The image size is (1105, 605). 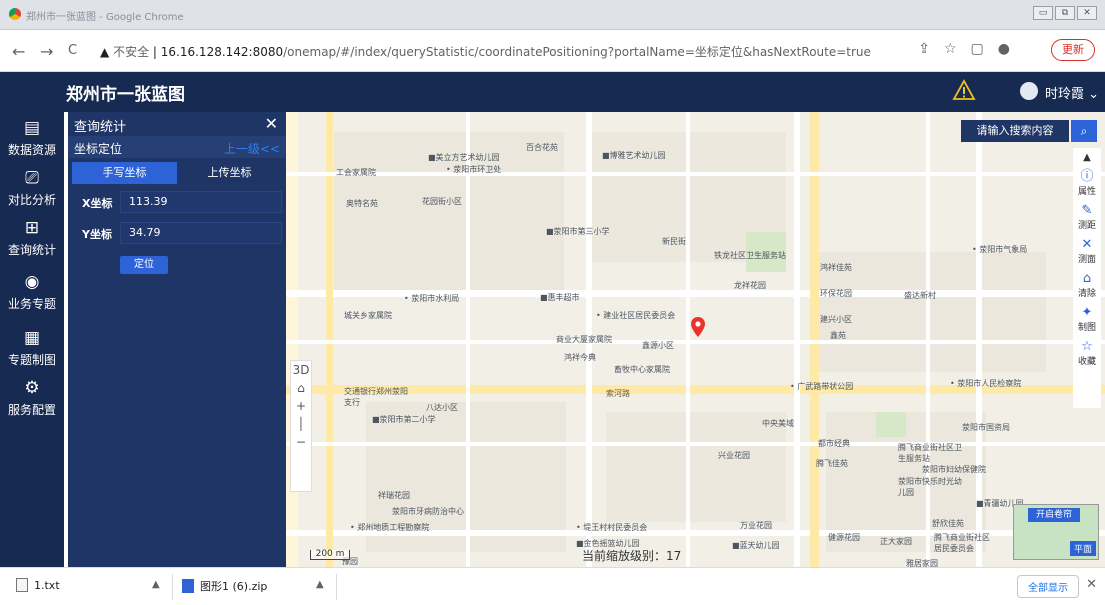 What do you see at coordinates (1087, 176) in the screenshot?
I see `info-icon: ⓘ` at bounding box center [1087, 176].